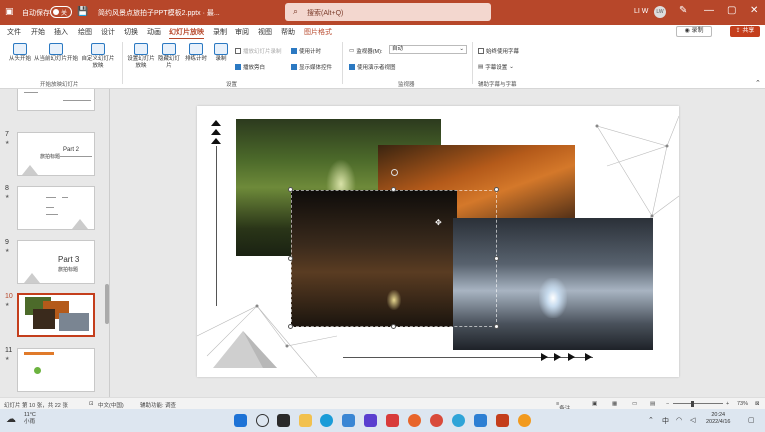 The height and width of the screenshot is (432, 765). Describe the element at coordinates (496, 67) in the screenshot. I see `subtitle-settings-button: ▤ 字幕设置 ⌄` at that location.